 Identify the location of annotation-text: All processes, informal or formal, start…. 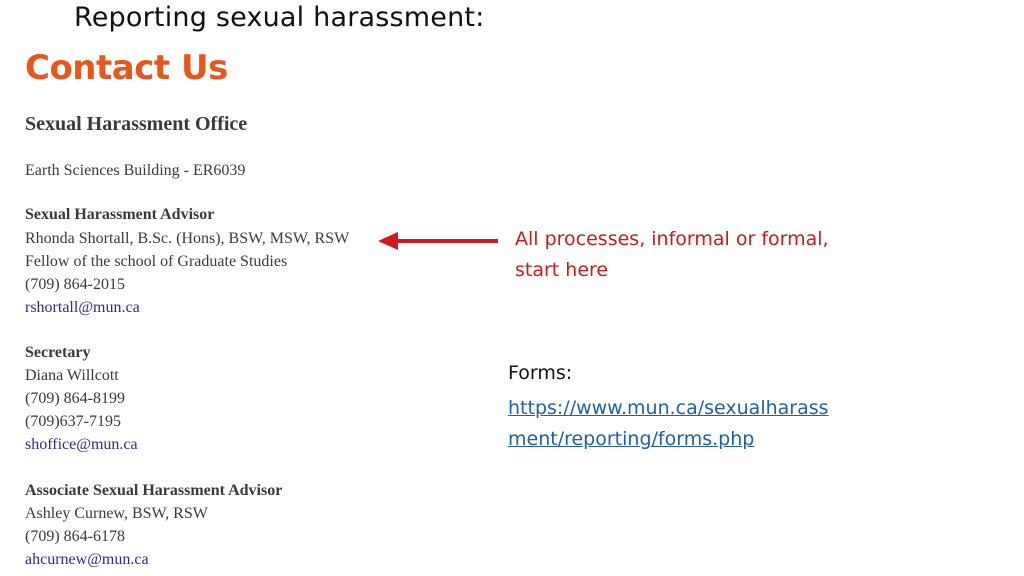
(672, 254).